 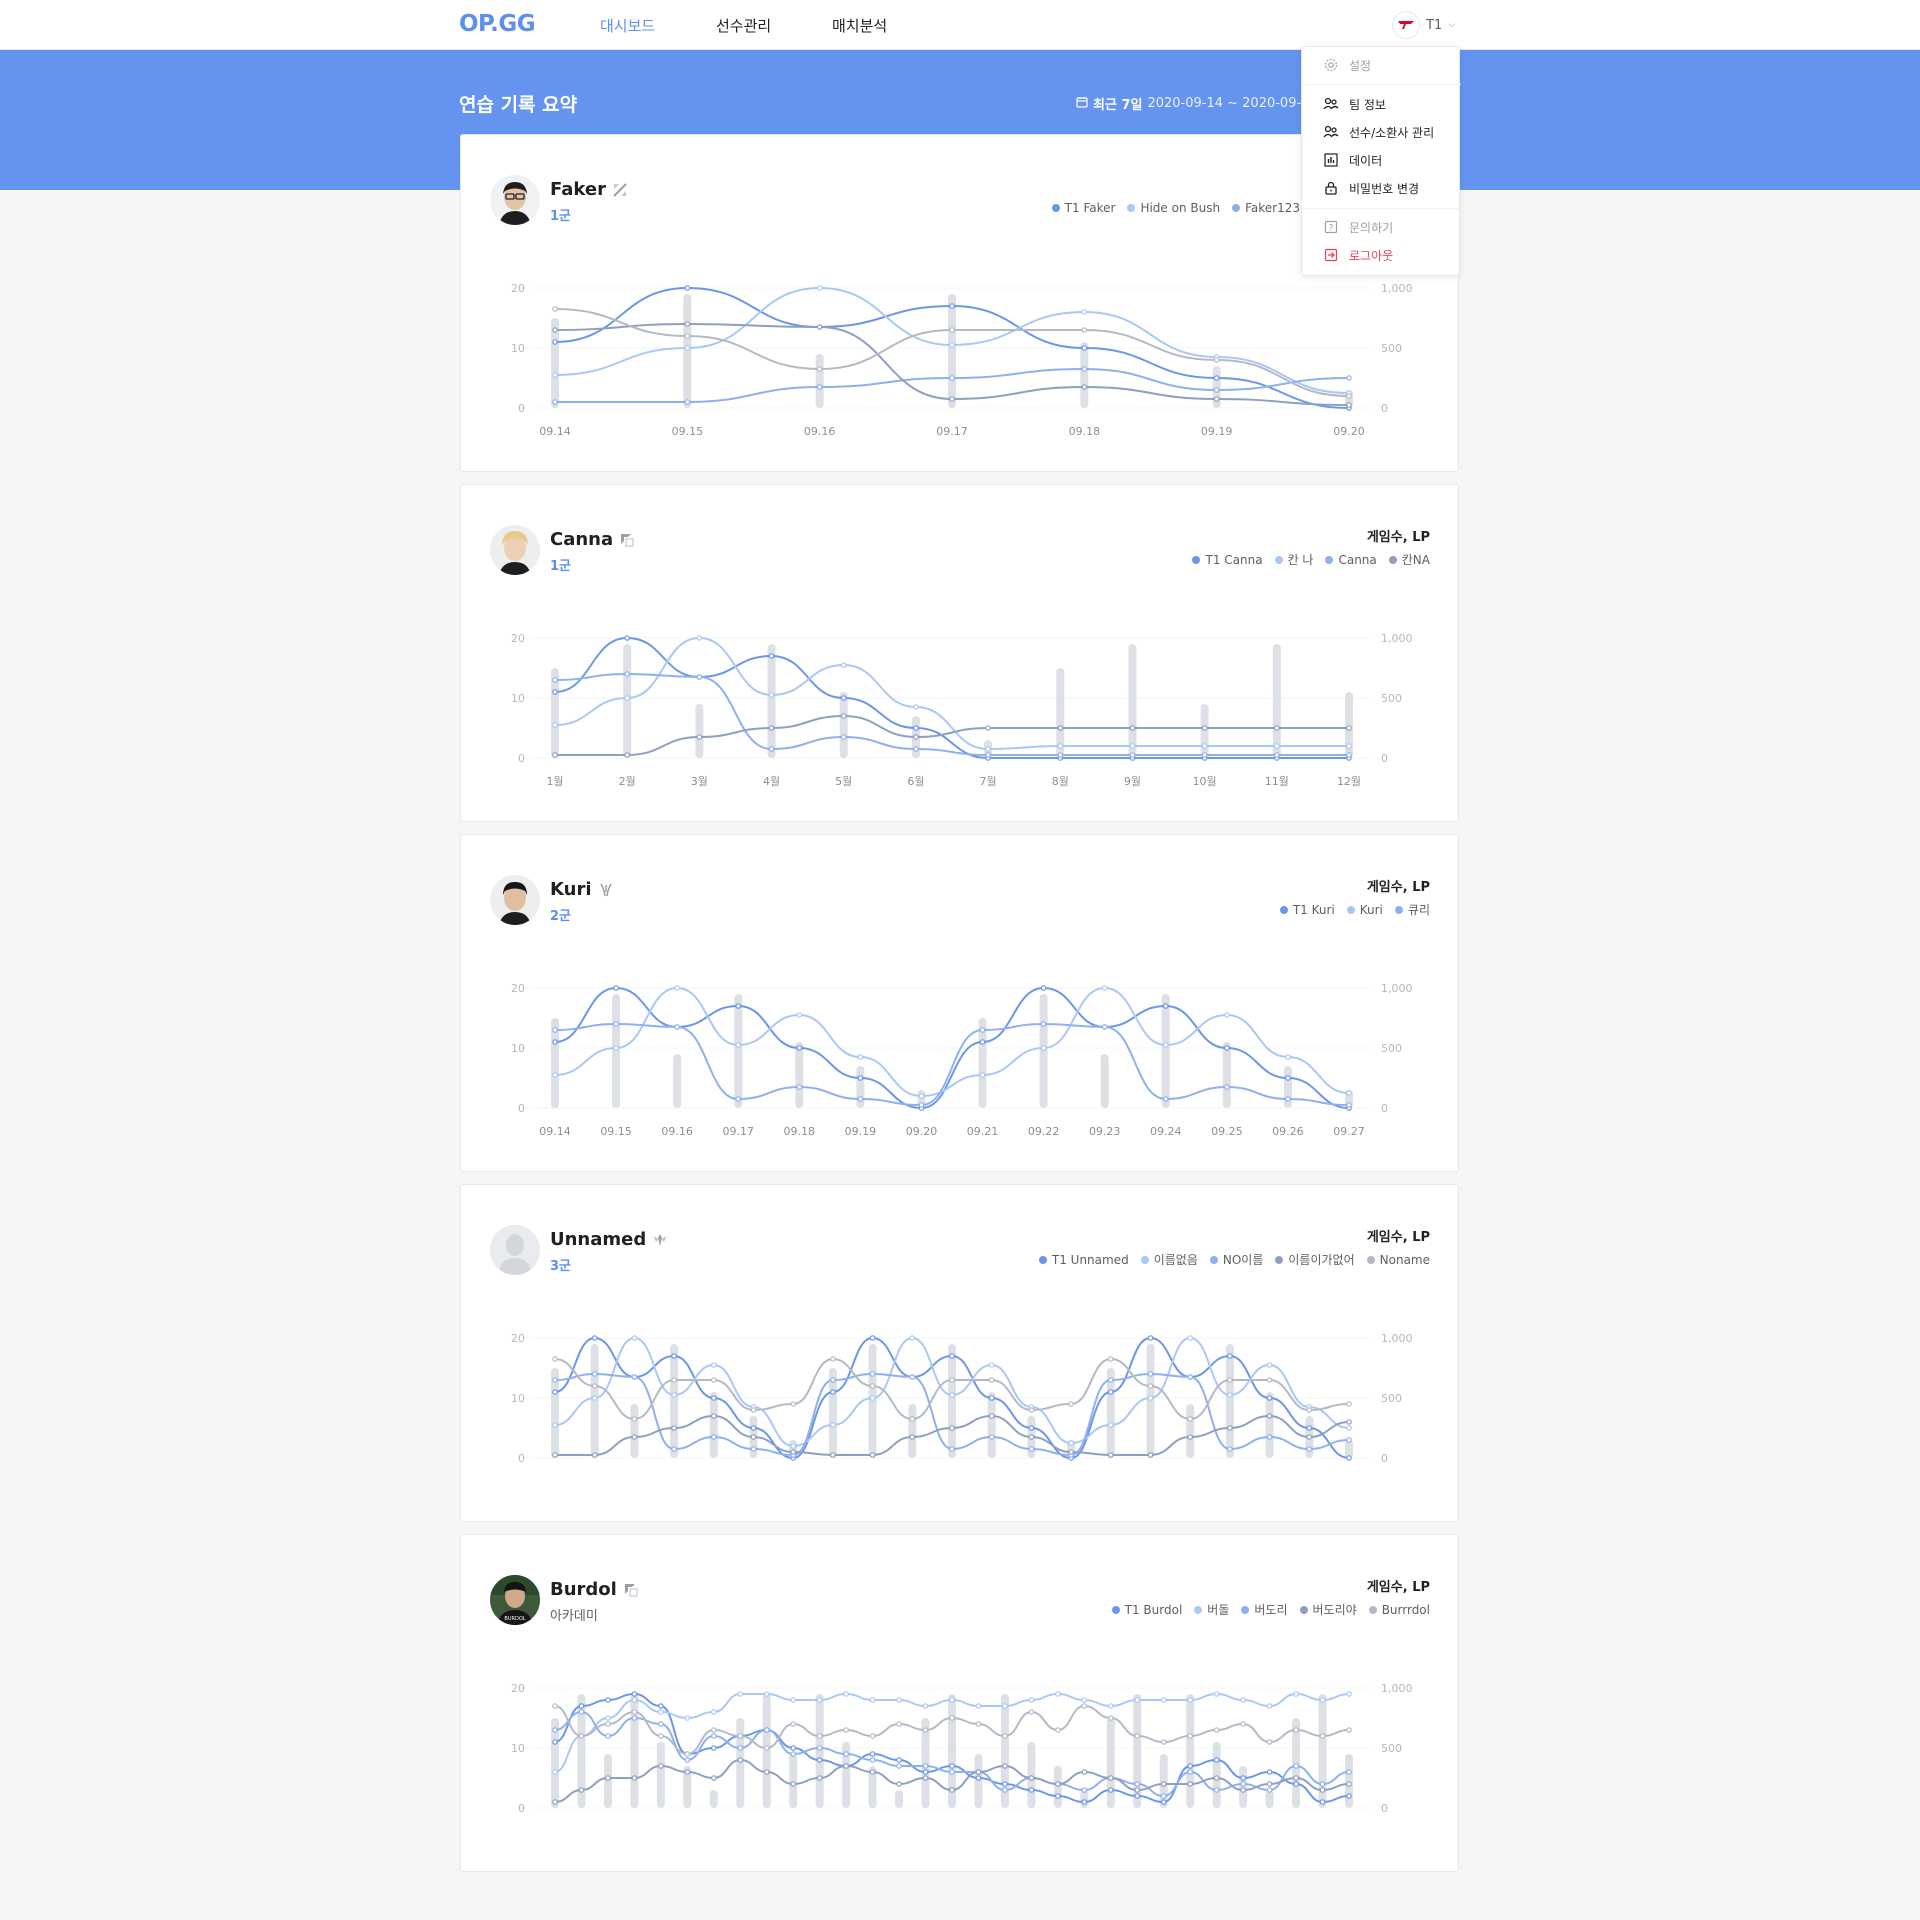 I want to click on lp-series-line, so click(x=952, y=735).